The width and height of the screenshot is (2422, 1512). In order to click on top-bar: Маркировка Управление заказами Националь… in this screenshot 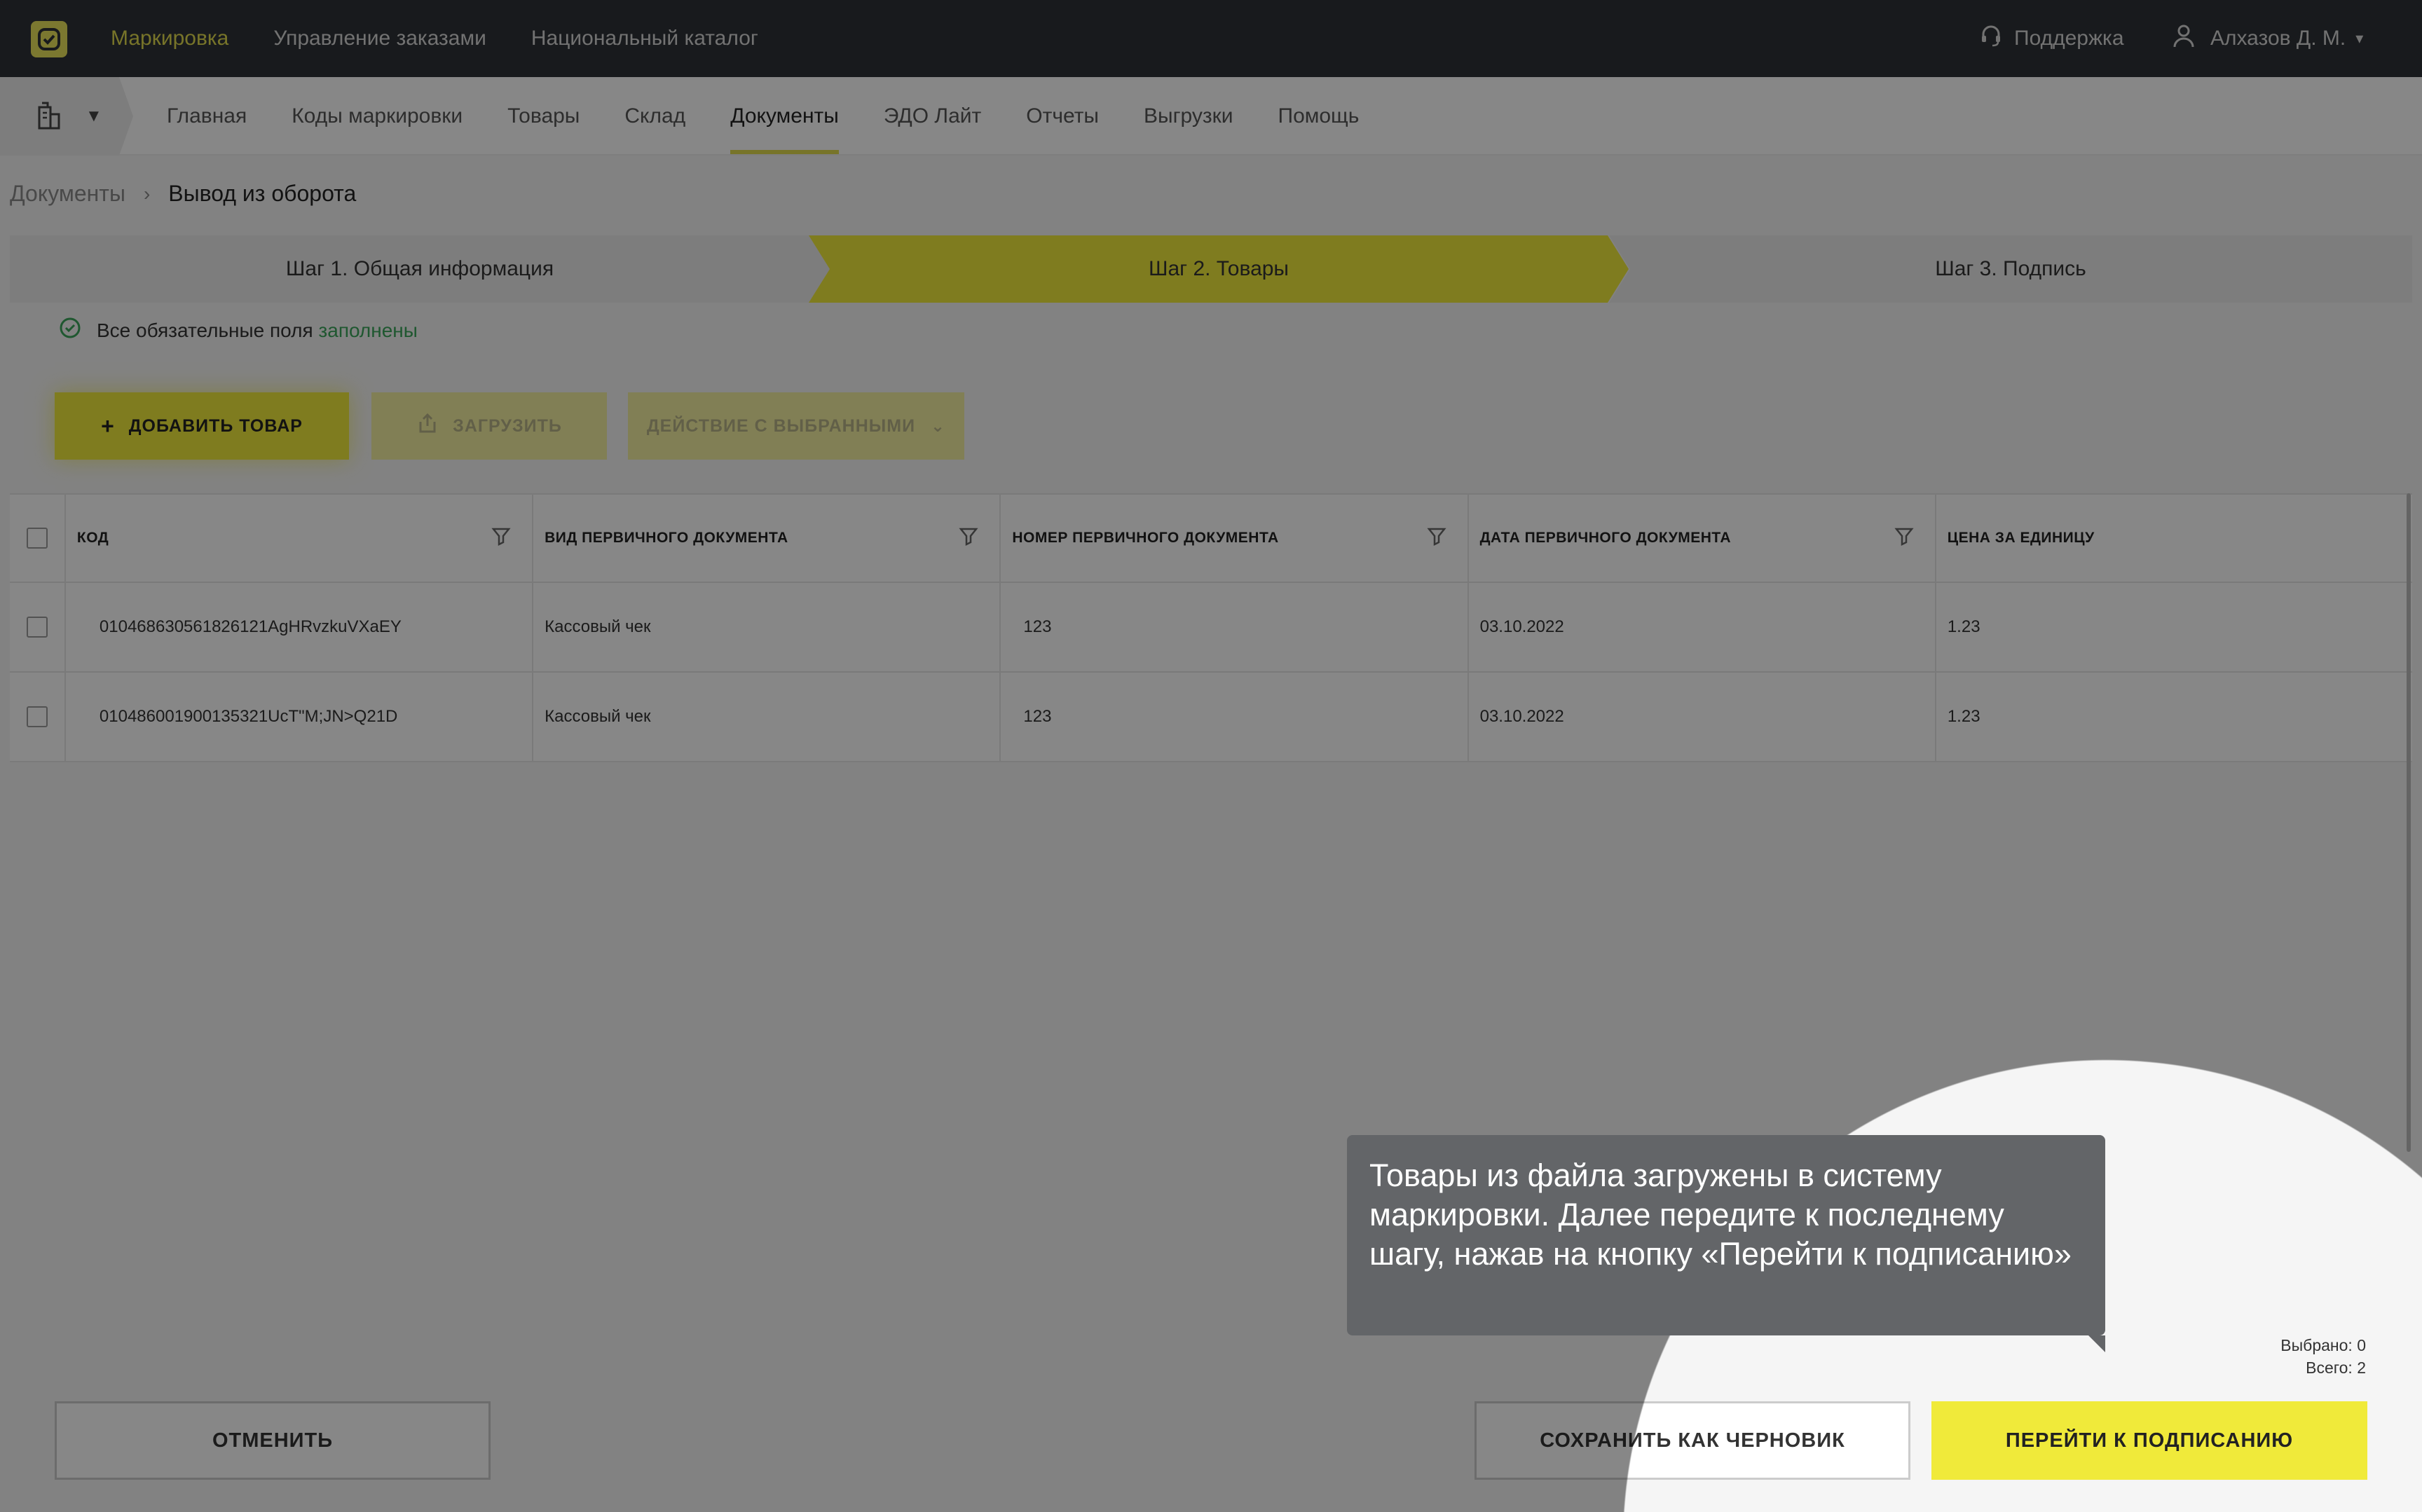, I will do `click(1211, 38)`.